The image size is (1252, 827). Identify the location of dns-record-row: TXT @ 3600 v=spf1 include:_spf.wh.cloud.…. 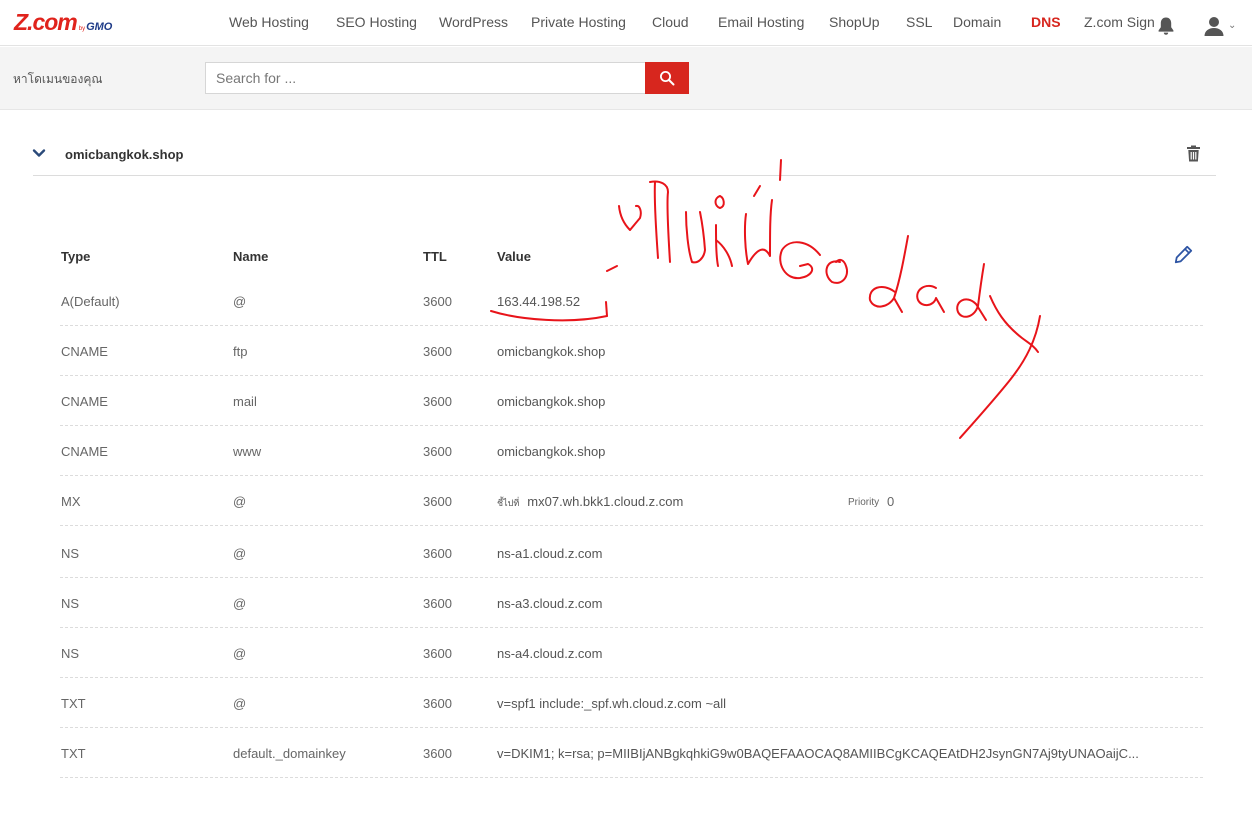
(631, 703).